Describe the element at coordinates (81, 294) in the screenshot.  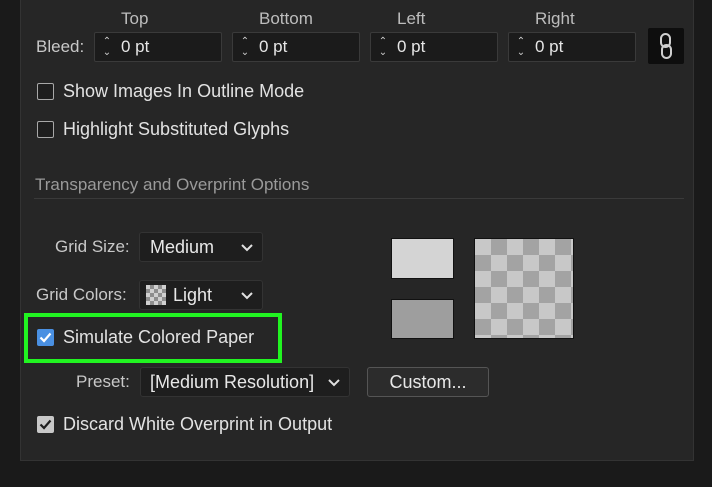
I see `grid-colors-label: Grid Colors:` at that location.